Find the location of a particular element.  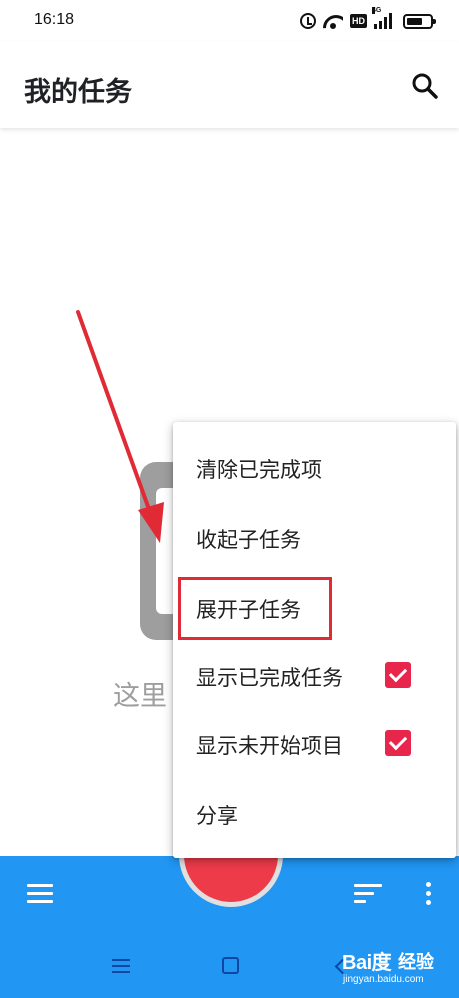

alarm-icon is located at coordinates (308, 21).